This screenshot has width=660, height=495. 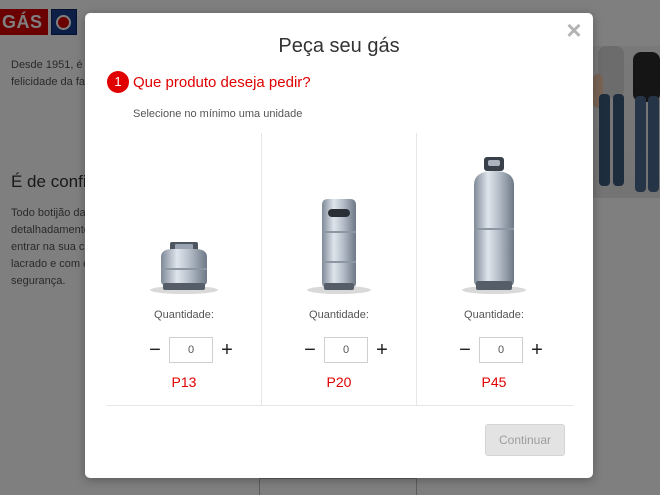 I want to click on product-name: P45, so click(x=494, y=382).